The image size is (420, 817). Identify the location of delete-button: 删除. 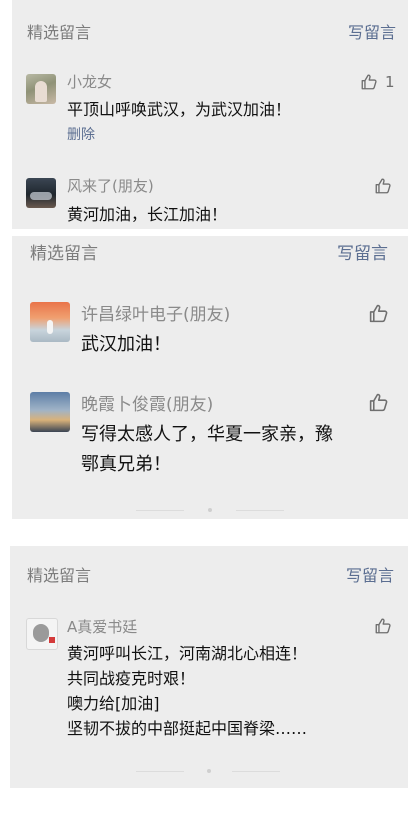
(81, 134).